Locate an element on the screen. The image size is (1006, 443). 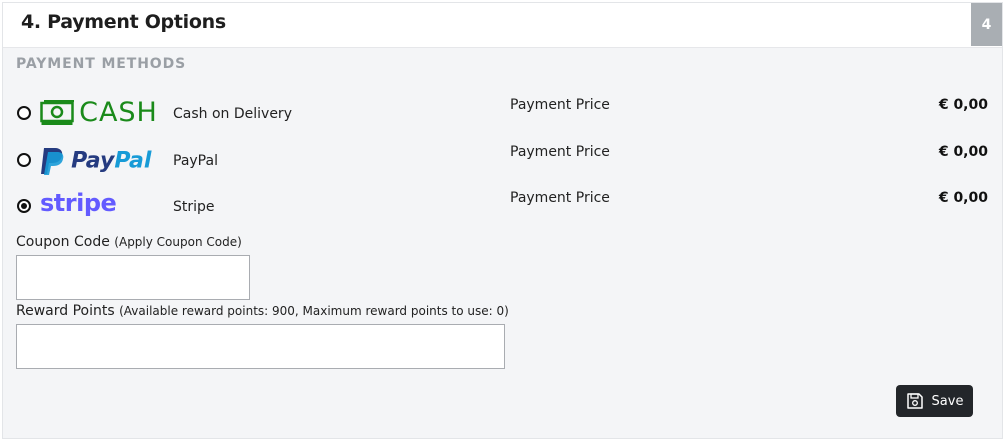
payment-method-stripe: stripe Stripe Payment Price € 0,00 is located at coordinates (502, 209).